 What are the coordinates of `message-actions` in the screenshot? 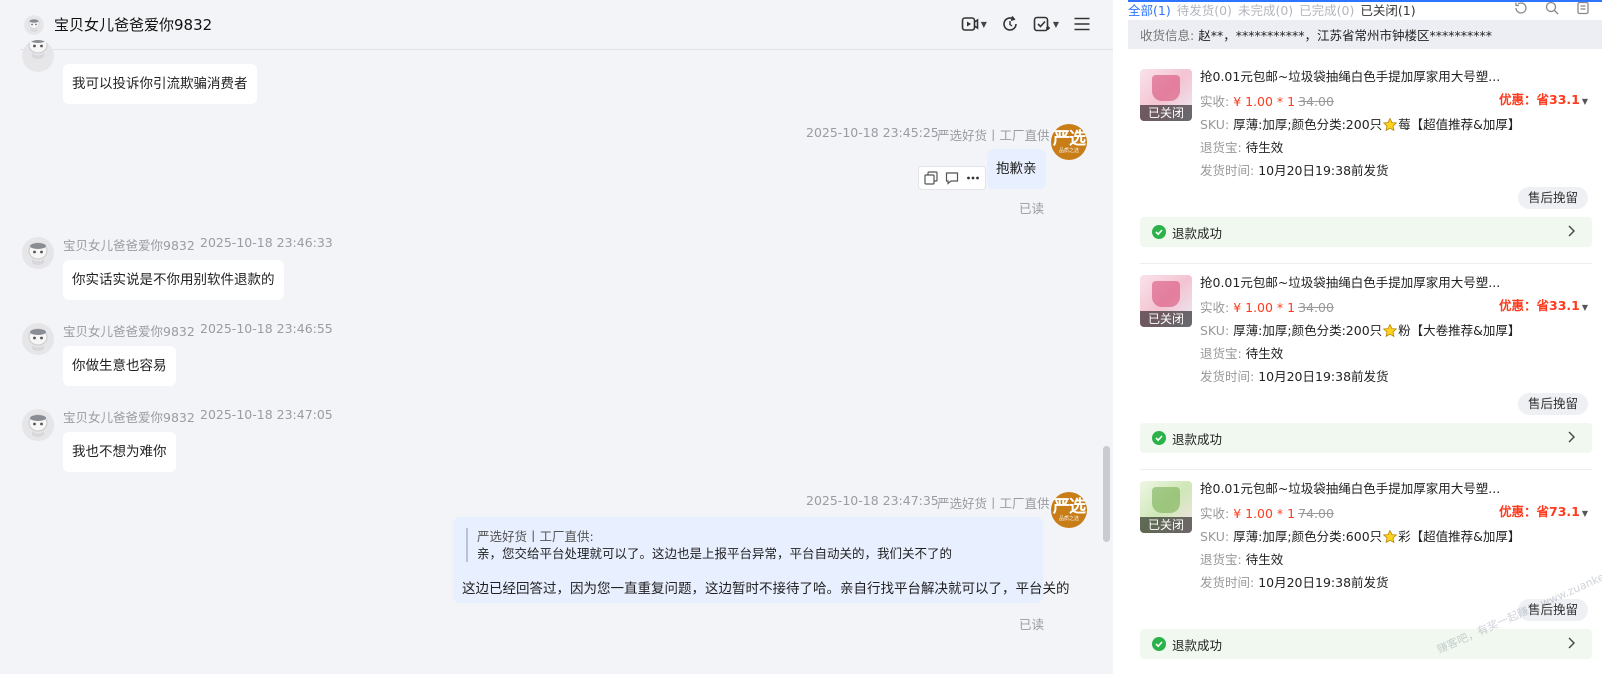 It's located at (952, 178).